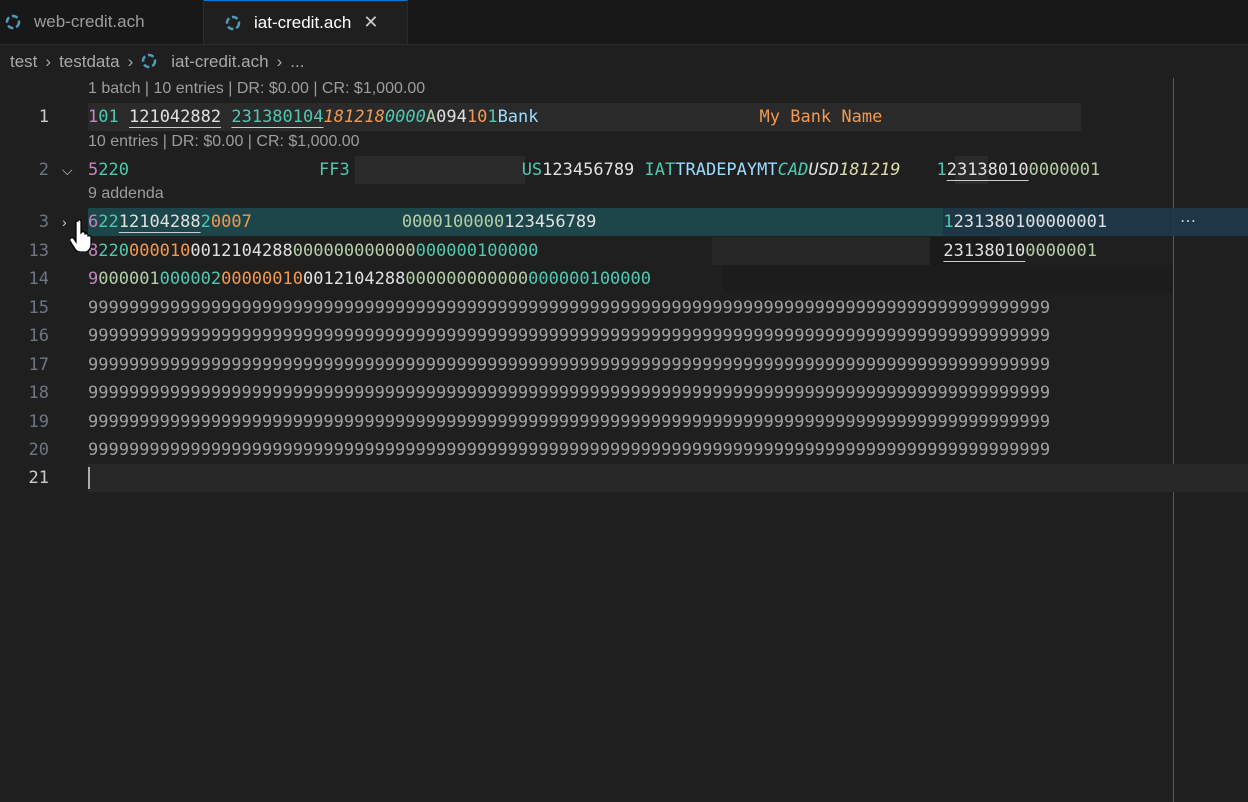 Image resolution: width=1248 pixels, height=802 pixels. Describe the element at coordinates (38, 336) in the screenshot. I see `line-number: 16` at that location.